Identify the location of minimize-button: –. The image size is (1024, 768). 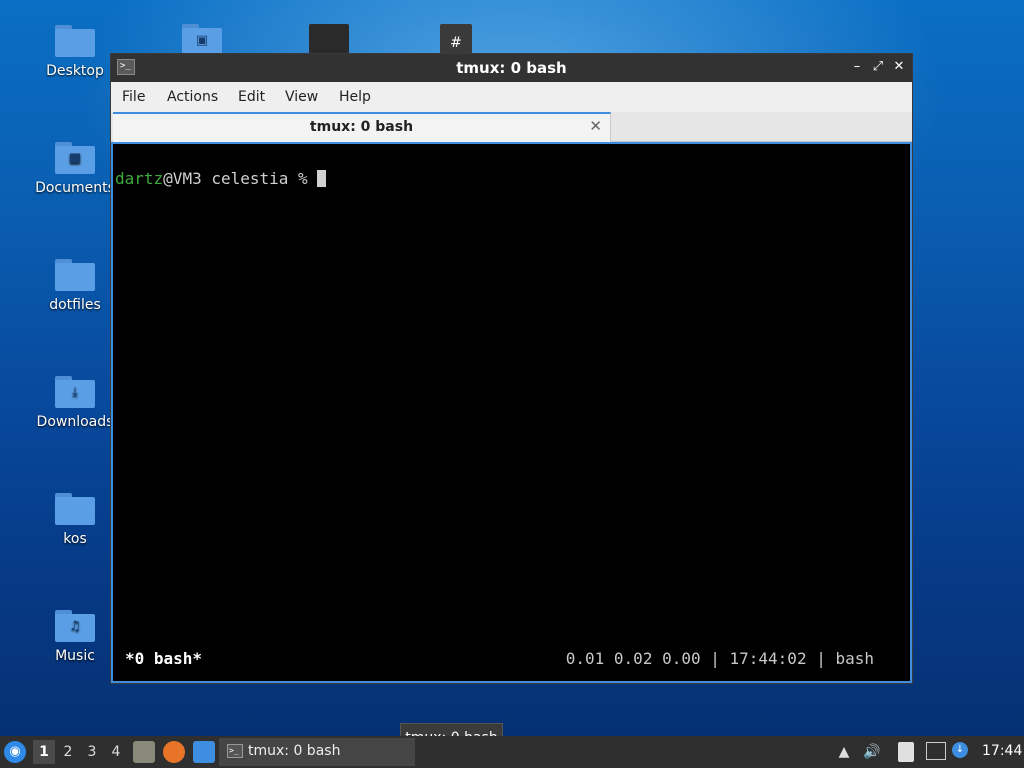
(857, 67).